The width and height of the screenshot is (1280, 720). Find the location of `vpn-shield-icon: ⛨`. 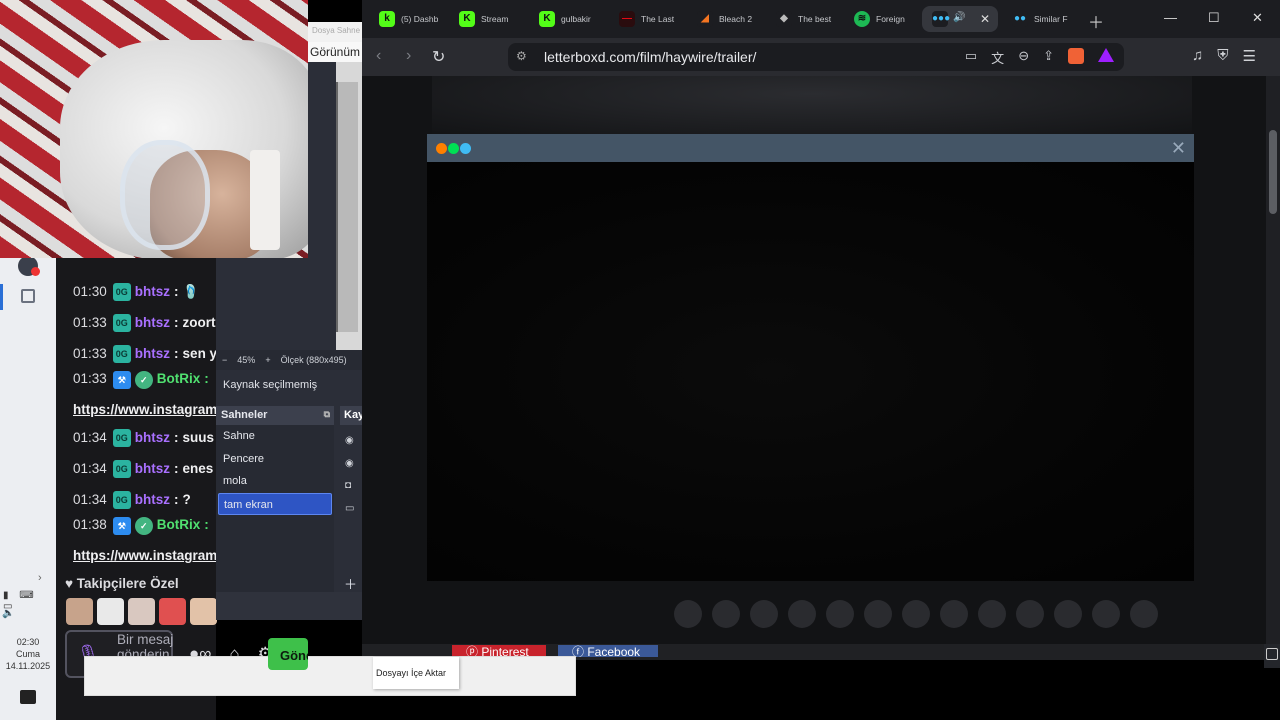

vpn-shield-icon: ⛨ is located at coordinates (1222, 56).